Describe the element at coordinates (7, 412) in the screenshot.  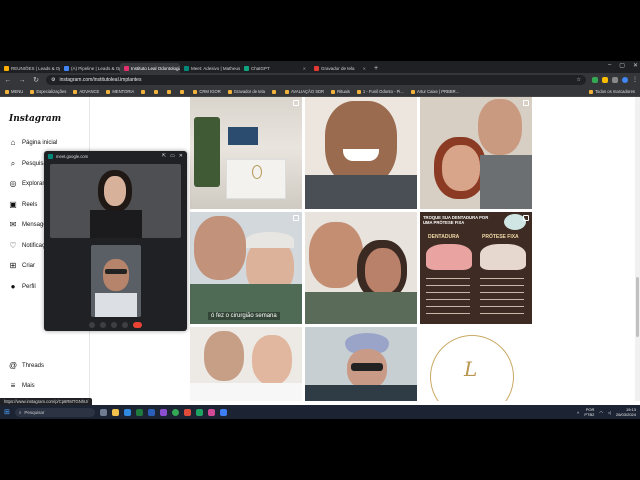
I see `start-icon: ⊞` at that location.